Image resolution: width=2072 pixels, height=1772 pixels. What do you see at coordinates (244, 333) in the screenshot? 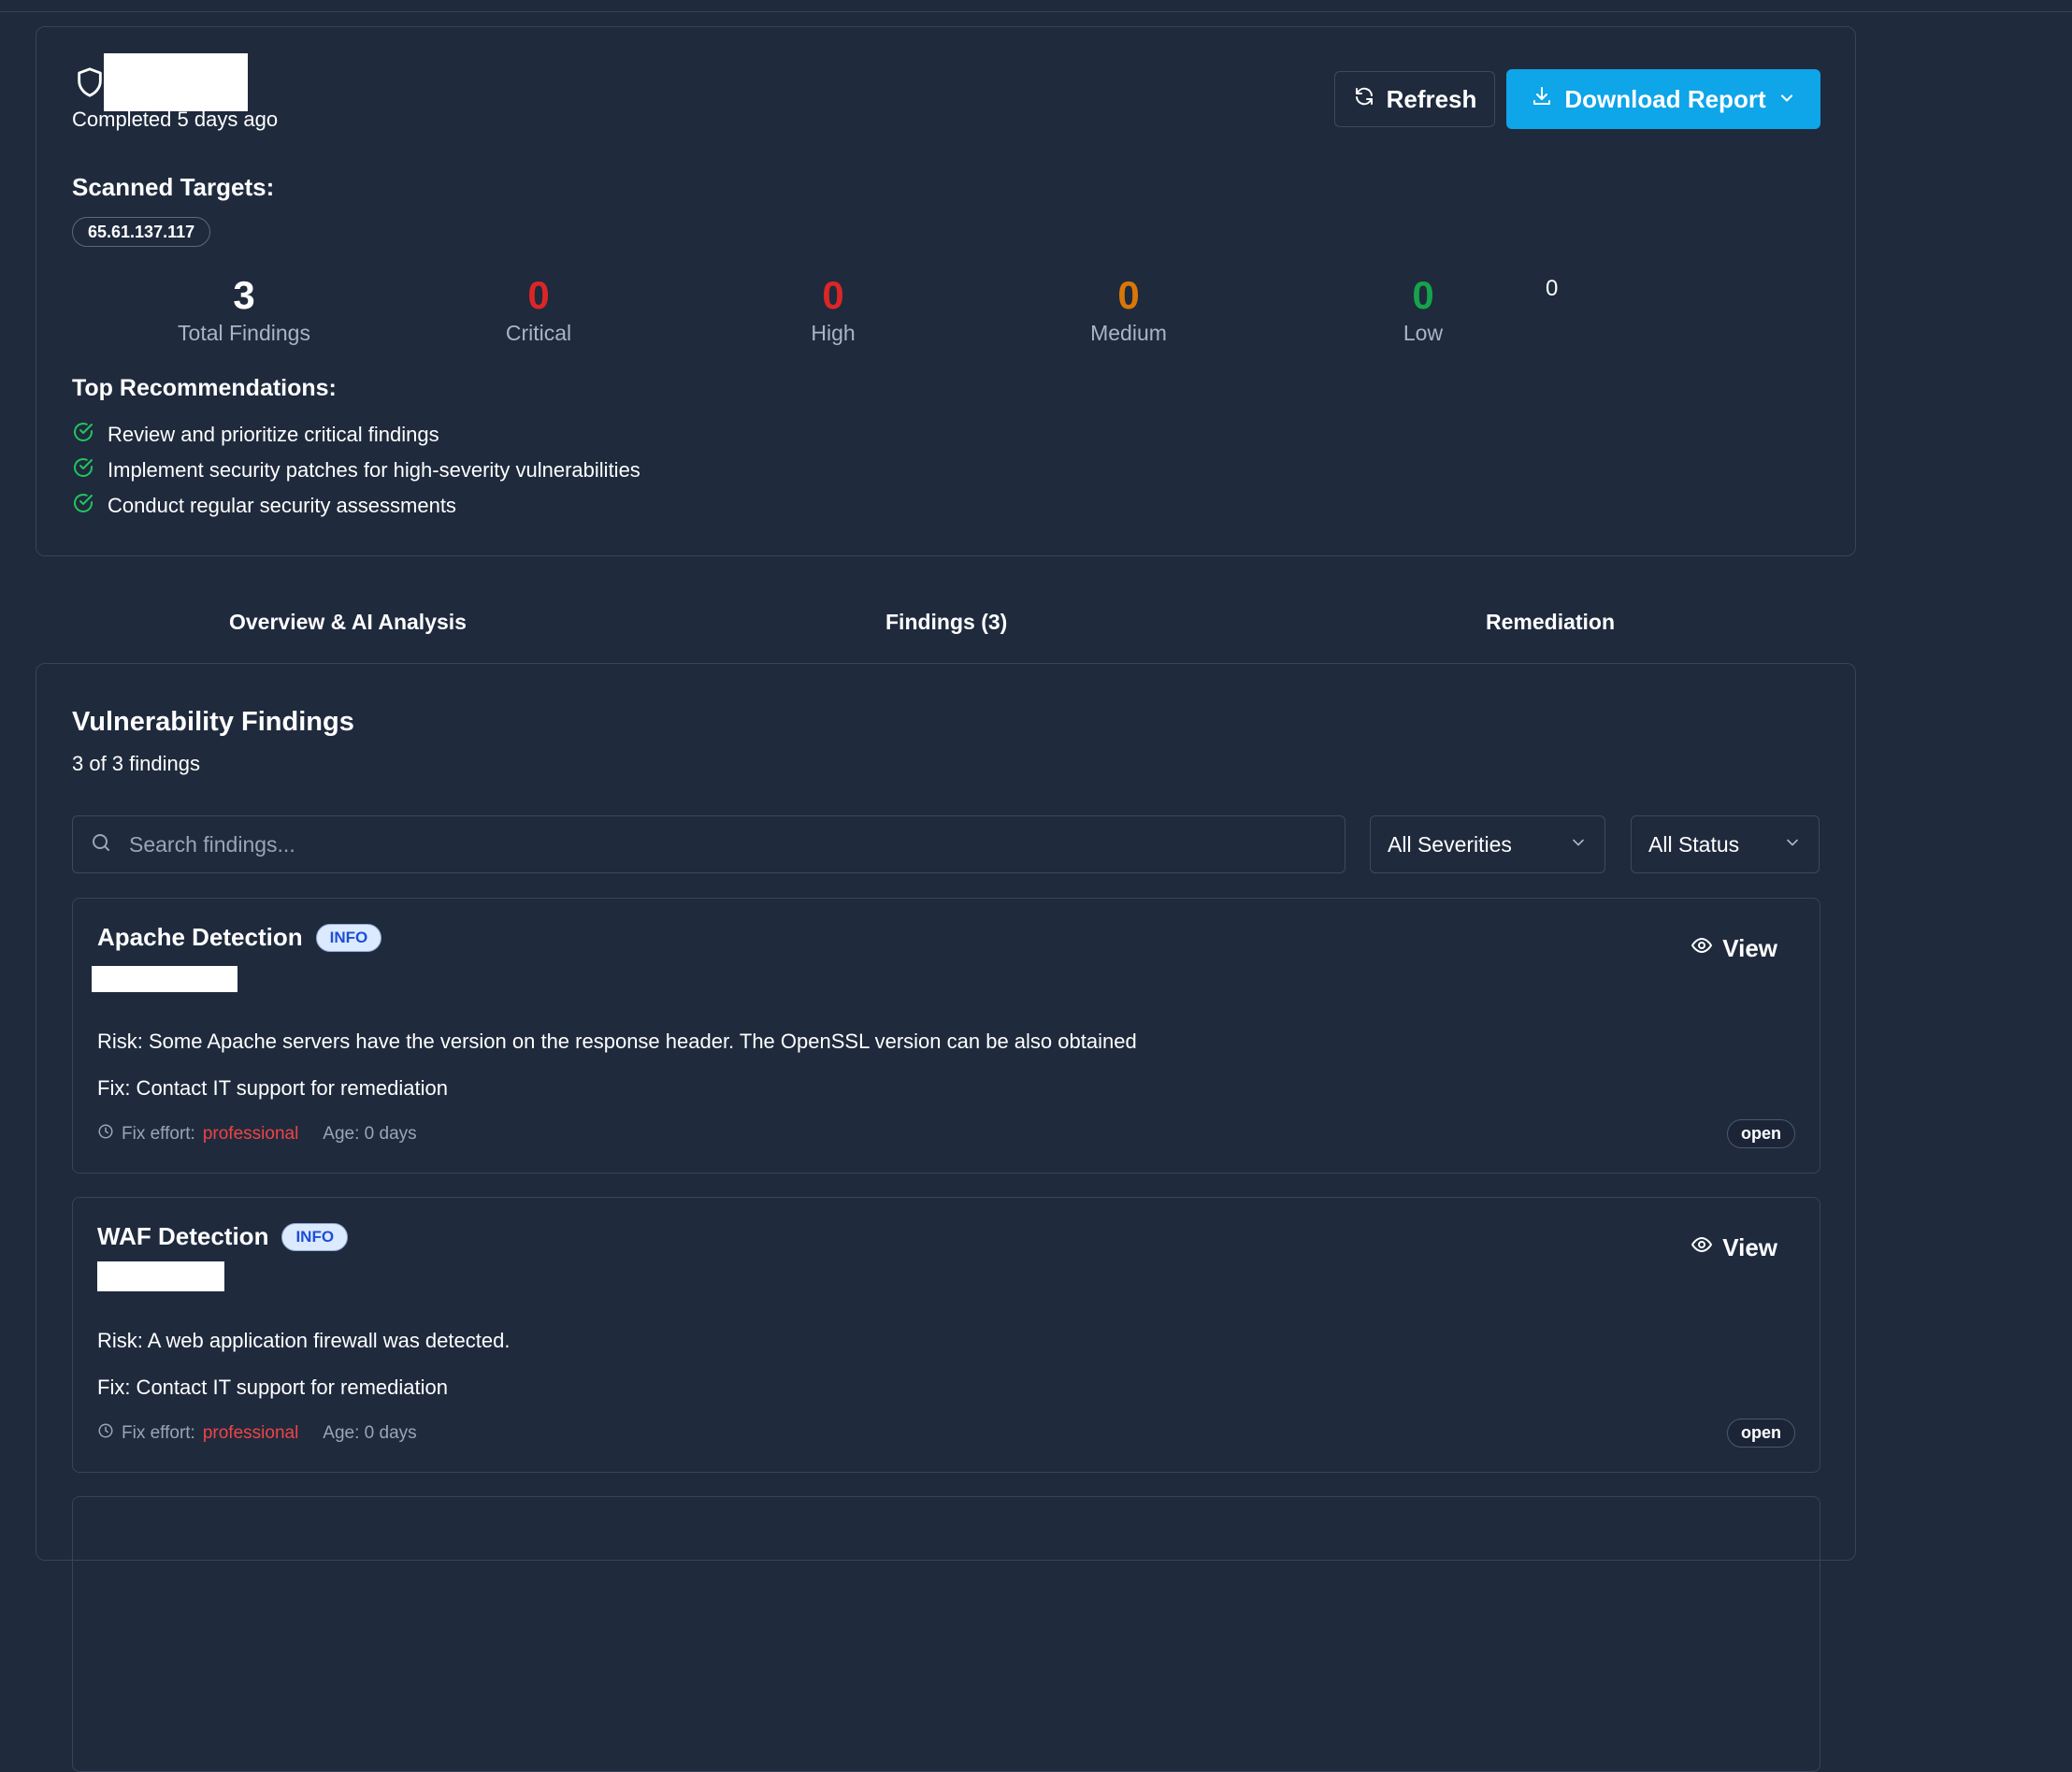
I see `stat-total-label: Total Findings` at bounding box center [244, 333].